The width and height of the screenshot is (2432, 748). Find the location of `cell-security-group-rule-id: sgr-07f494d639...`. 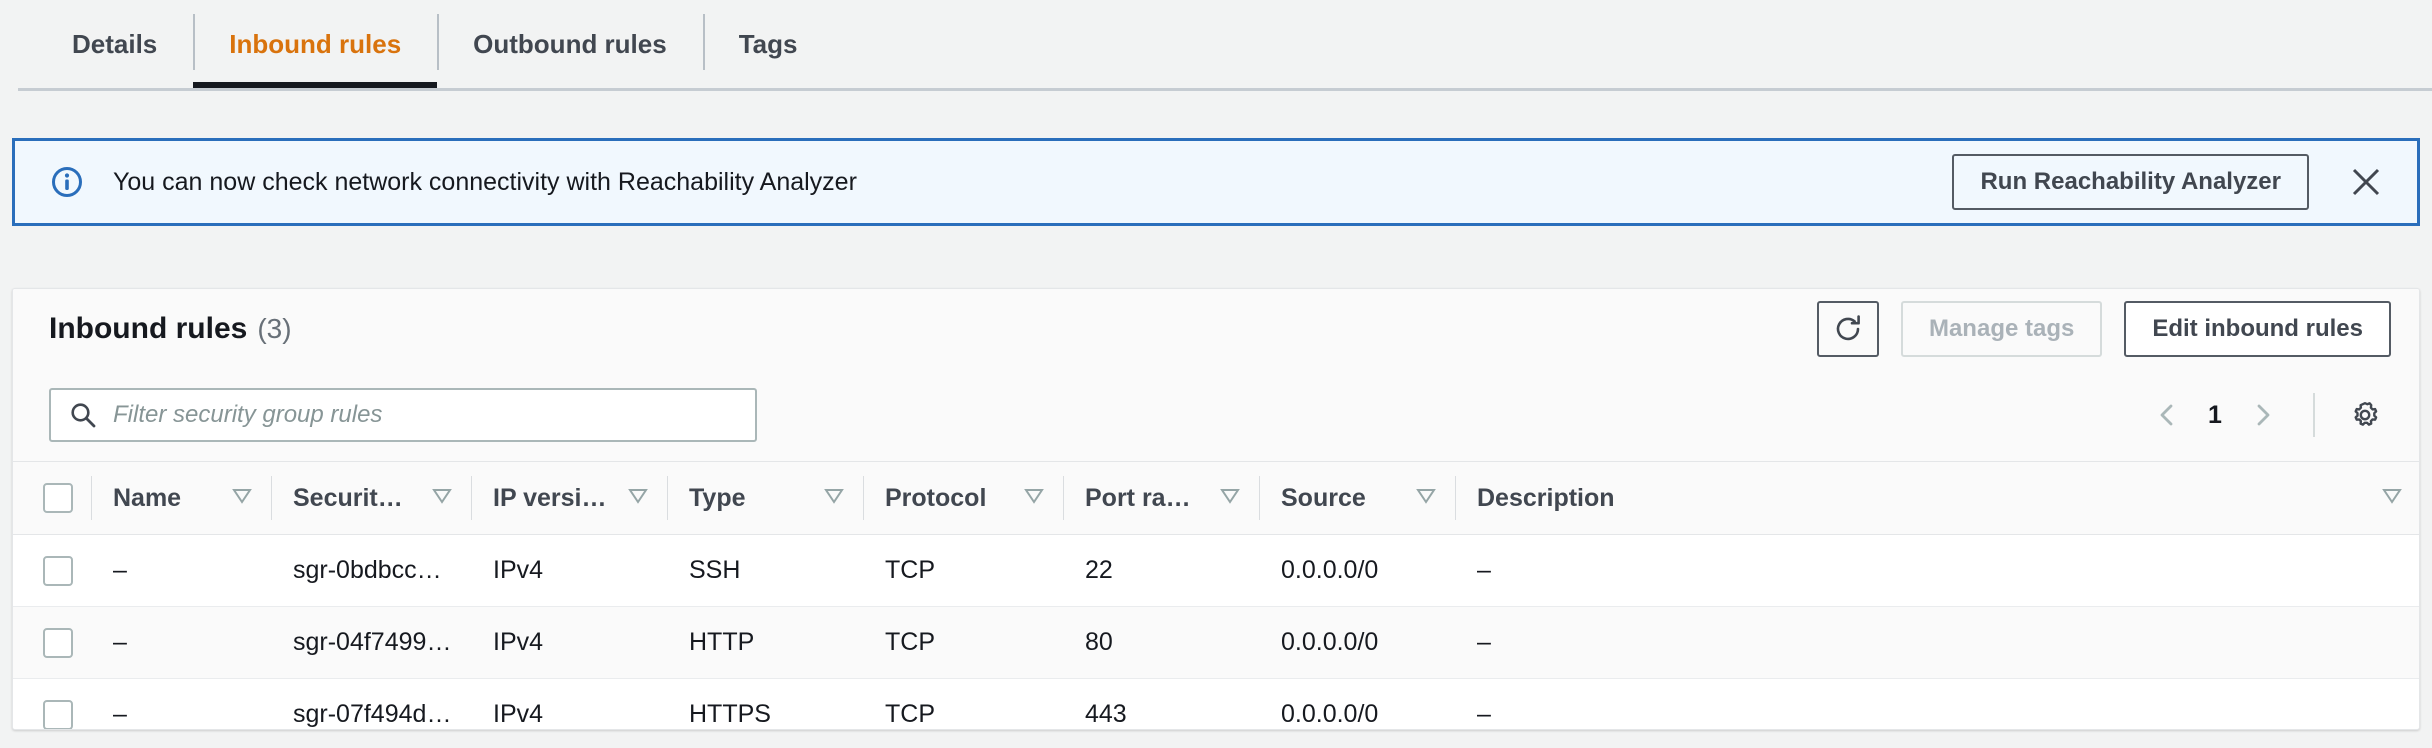

cell-security-group-rule-id: sgr-07f494d639... is located at coordinates (382, 714).